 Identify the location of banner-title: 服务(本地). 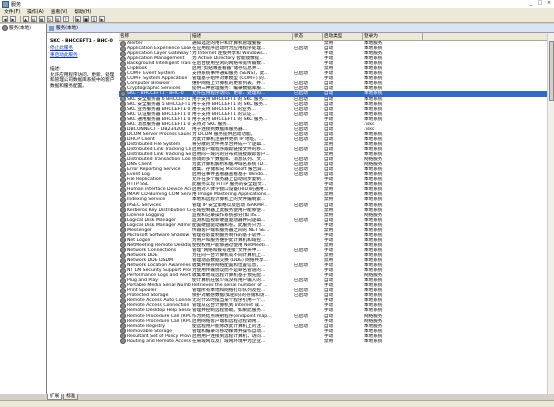
(67, 28).